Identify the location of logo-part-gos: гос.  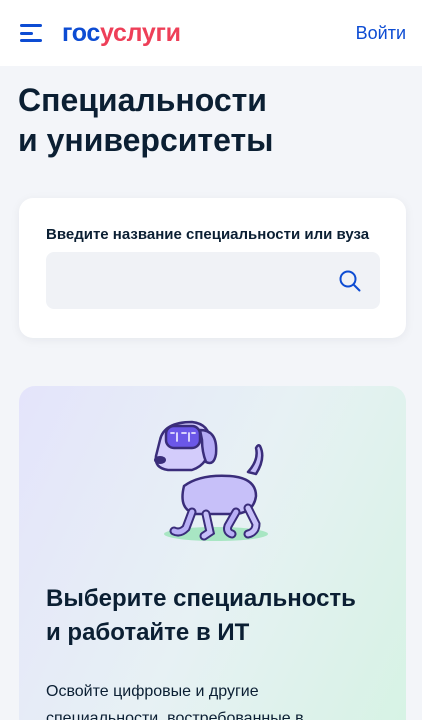
(81, 32).